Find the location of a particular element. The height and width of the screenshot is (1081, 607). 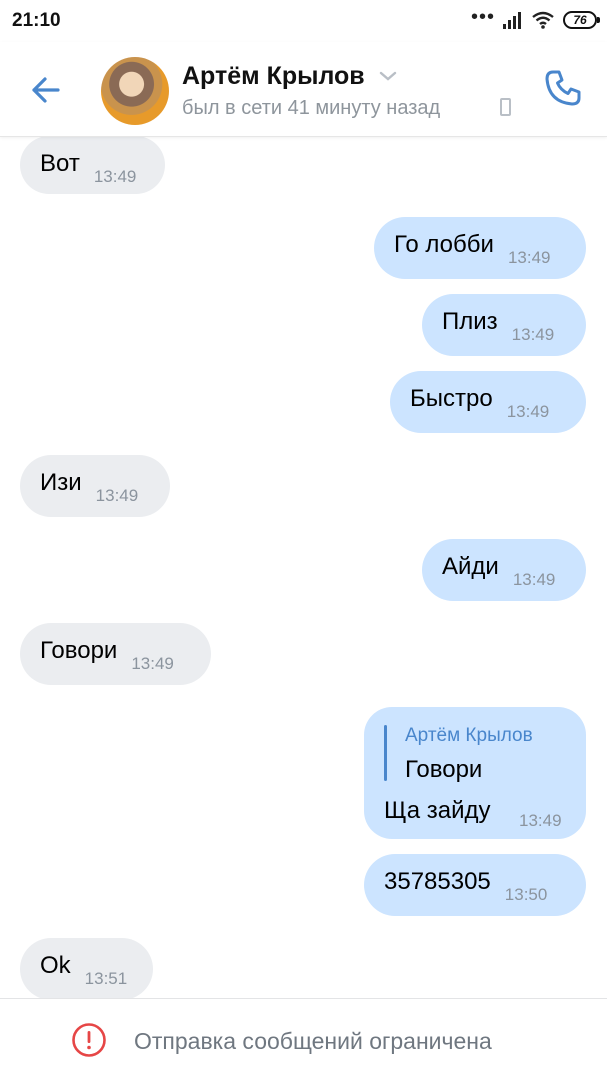

message-text: Ok is located at coordinates (55, 965).